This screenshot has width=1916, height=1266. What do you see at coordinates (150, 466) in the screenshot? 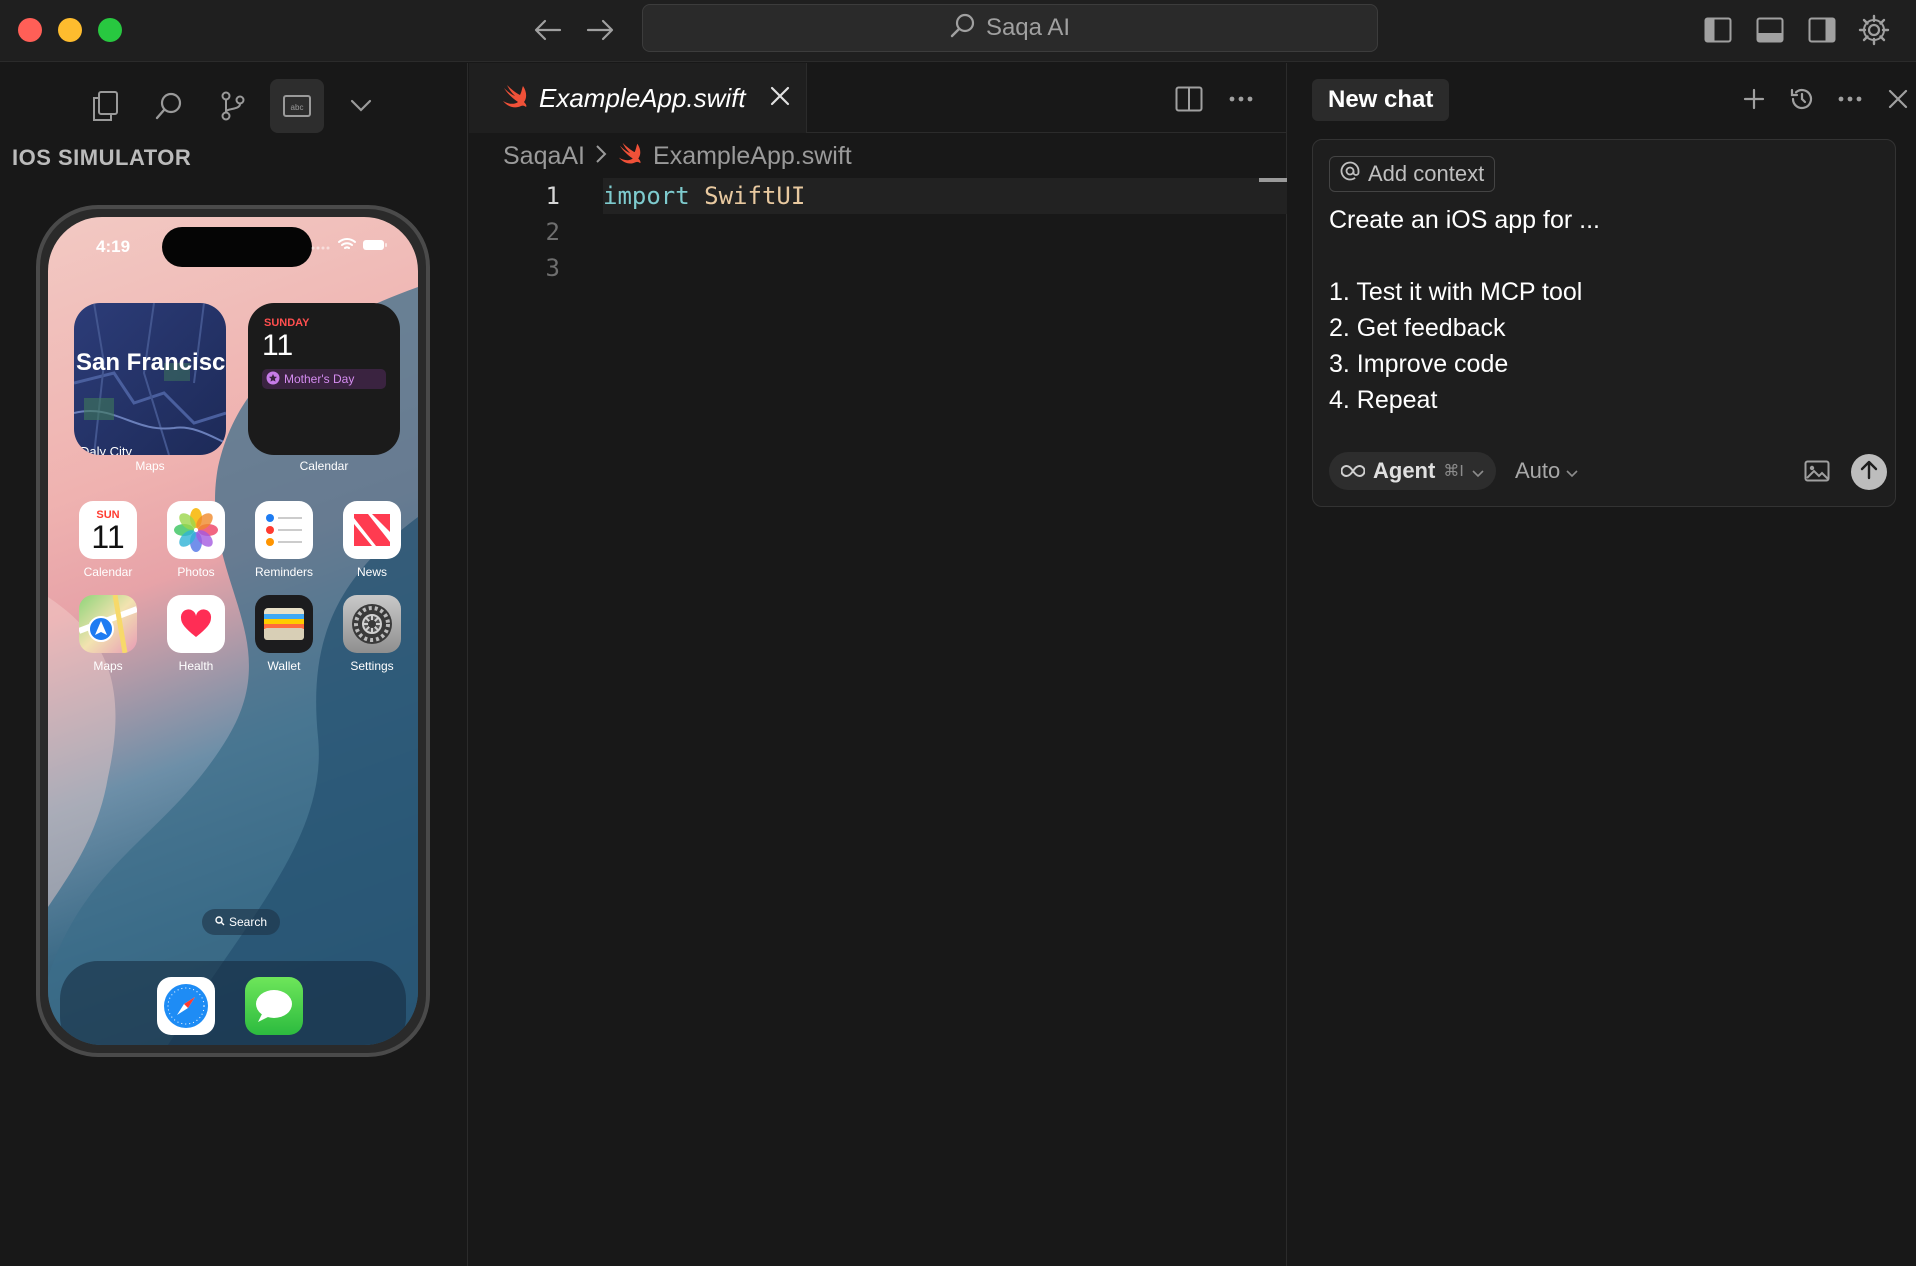
I see `maps-widget-label: Maps` at bounding box center [150, 466].